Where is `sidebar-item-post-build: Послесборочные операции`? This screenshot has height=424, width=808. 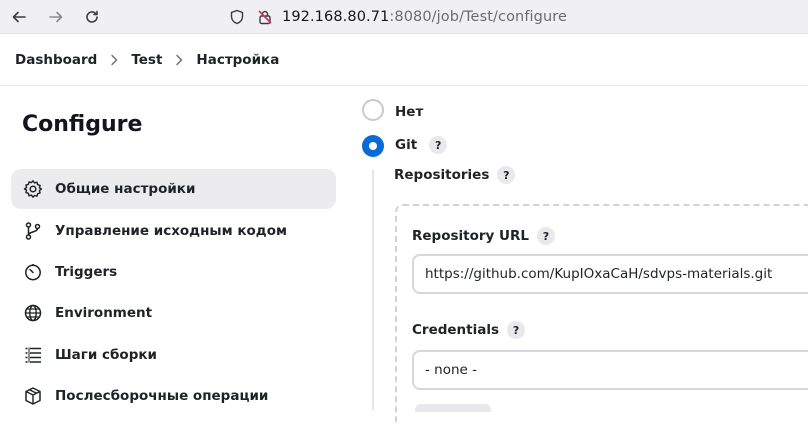
sidebar-item-post-build: Послесборочные операции is located at coordinates (173, 396).